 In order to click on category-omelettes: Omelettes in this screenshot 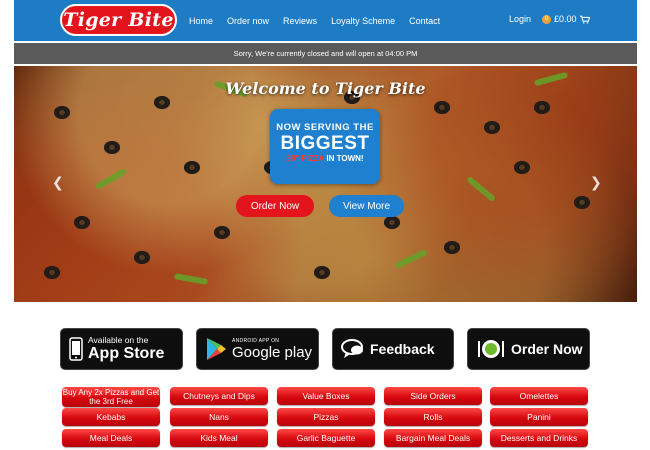, I will do `click(539, 396)`.